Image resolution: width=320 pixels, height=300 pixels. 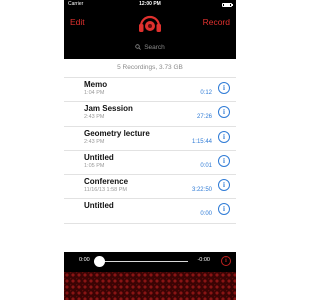 What do you see at coordinates (106, 182) in the screenshot?
I see `recording-title: Conference` at bounding box center [106, 182].